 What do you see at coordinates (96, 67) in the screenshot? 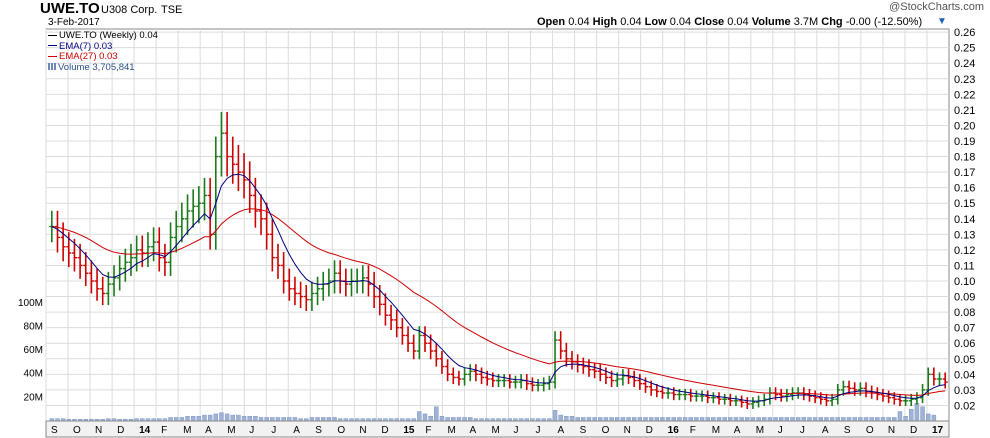
I see `legend-volume-label: Volume 3,705,841` at bounding box center [96, 67].